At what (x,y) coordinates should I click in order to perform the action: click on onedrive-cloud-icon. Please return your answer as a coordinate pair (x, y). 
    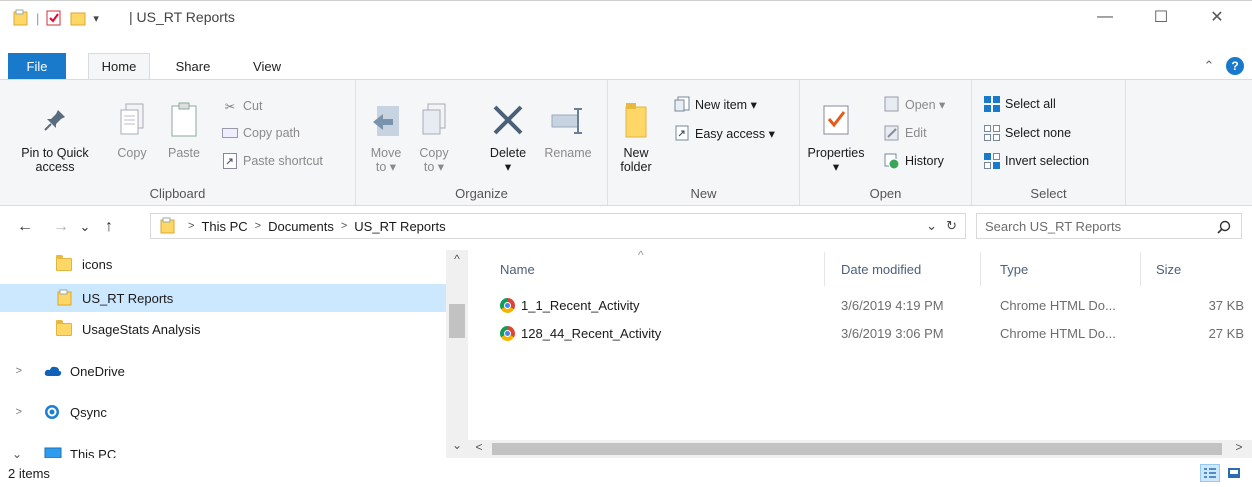
    Looking at the image, I should click on (53, 371).